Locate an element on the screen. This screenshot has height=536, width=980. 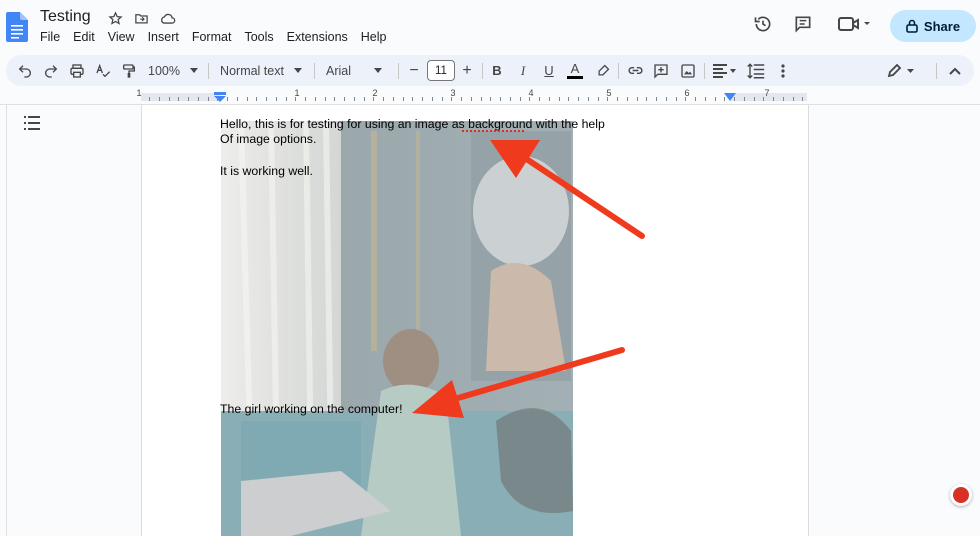
underline-icon: U is located at coordinates (549, 70).